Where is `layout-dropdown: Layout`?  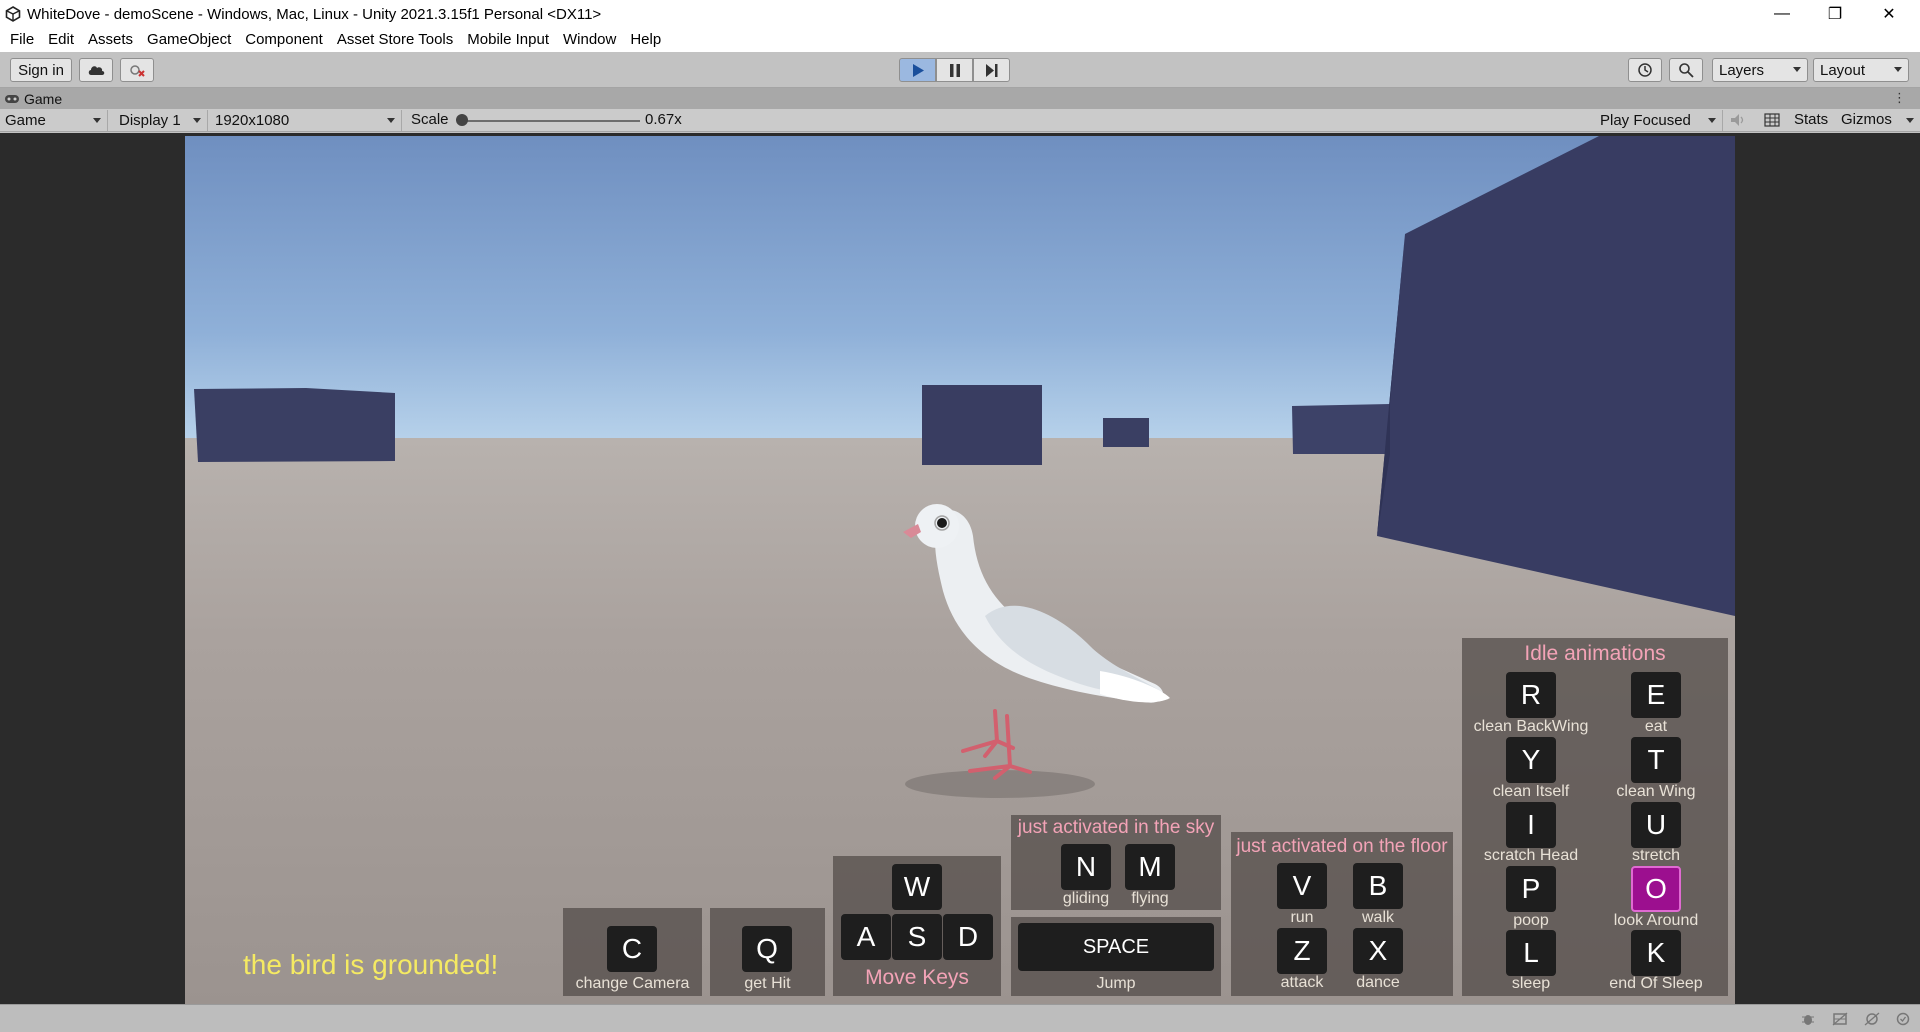
layout-dropdown: Layout is located at coordinates (1861, 70).